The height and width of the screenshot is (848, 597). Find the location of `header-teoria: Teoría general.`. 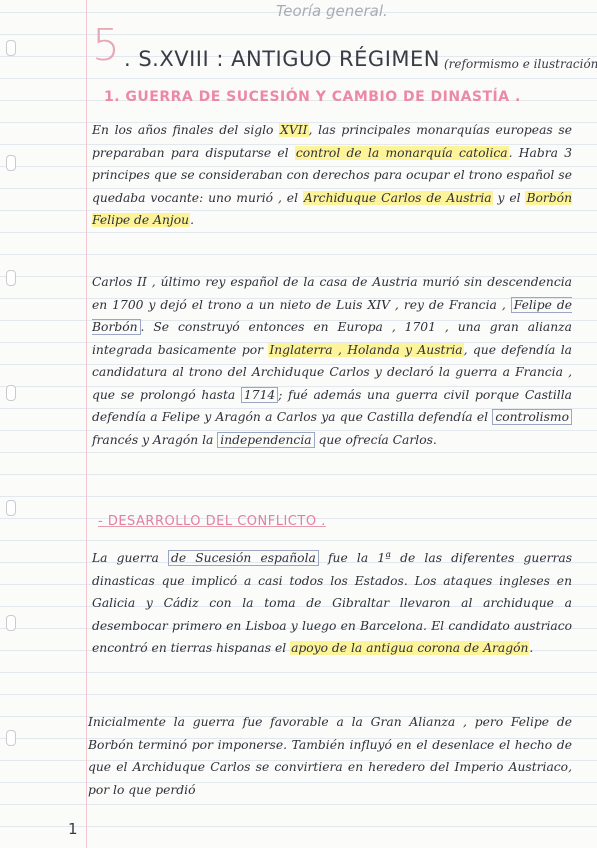

header-teoria: Teoría general. is located at coordinates (332, 11).